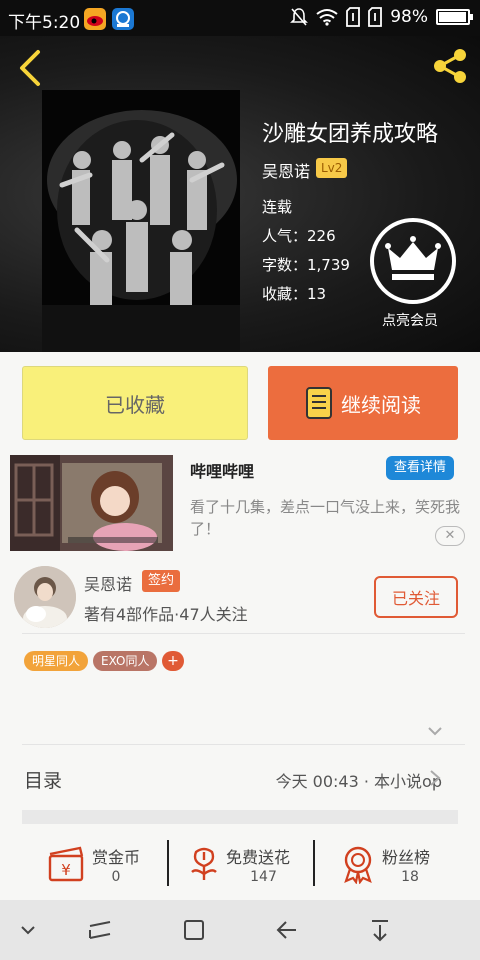 Image resolution: width=480 pixels, height=960 pixels. I want to click on fan-rank-label: 粉丝榜, so click(406, 857).